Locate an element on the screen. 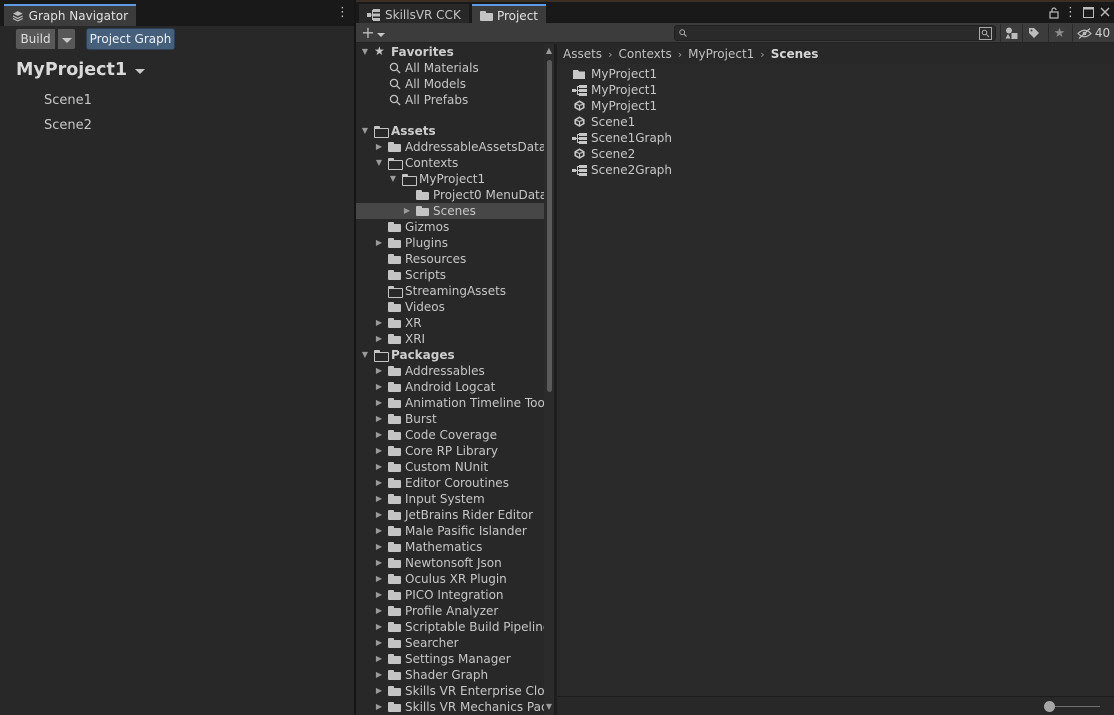 This screenshot has width=1114, height=715. search-by-type-icon is located at coordinates (985, 33).